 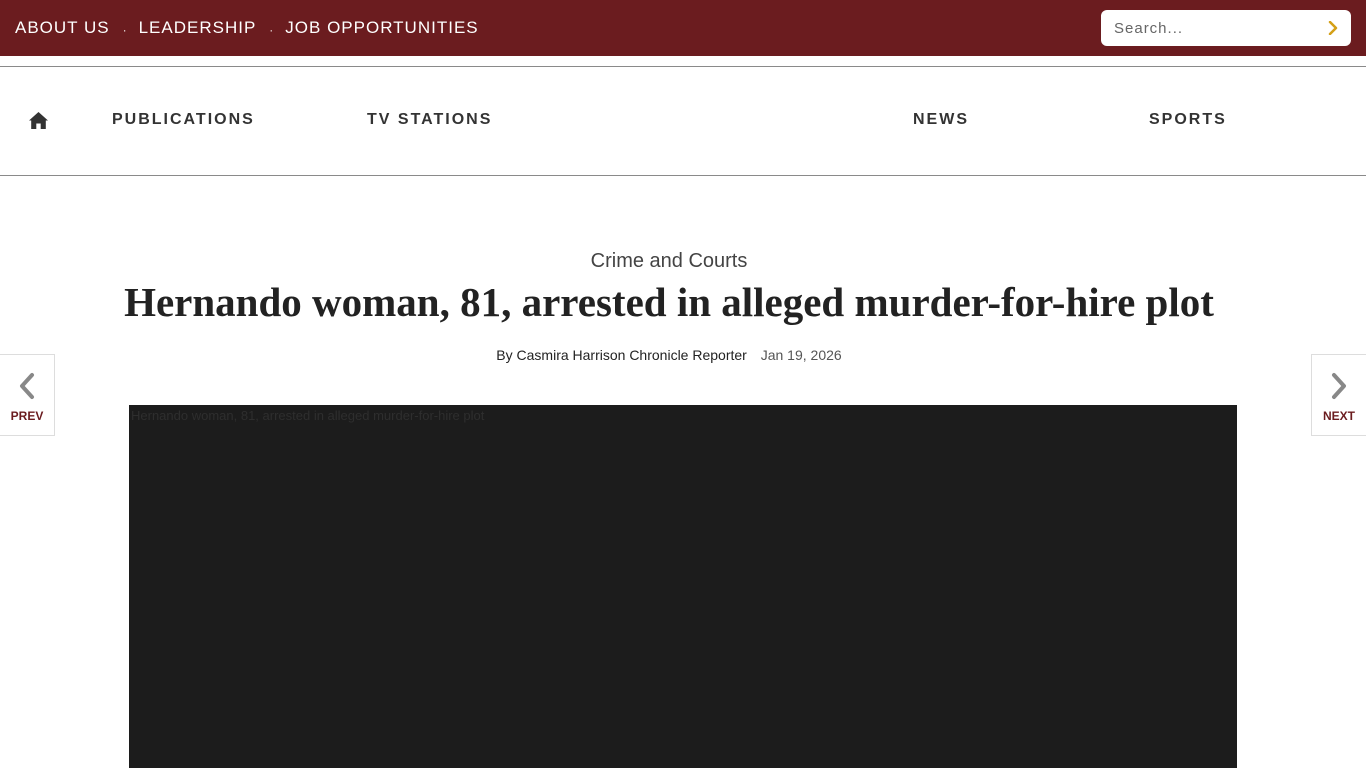 What do you see at coordinates (1338, 416) in the screenshot?
I see `next-label: NEXT` at bounding box center [1338, 416].